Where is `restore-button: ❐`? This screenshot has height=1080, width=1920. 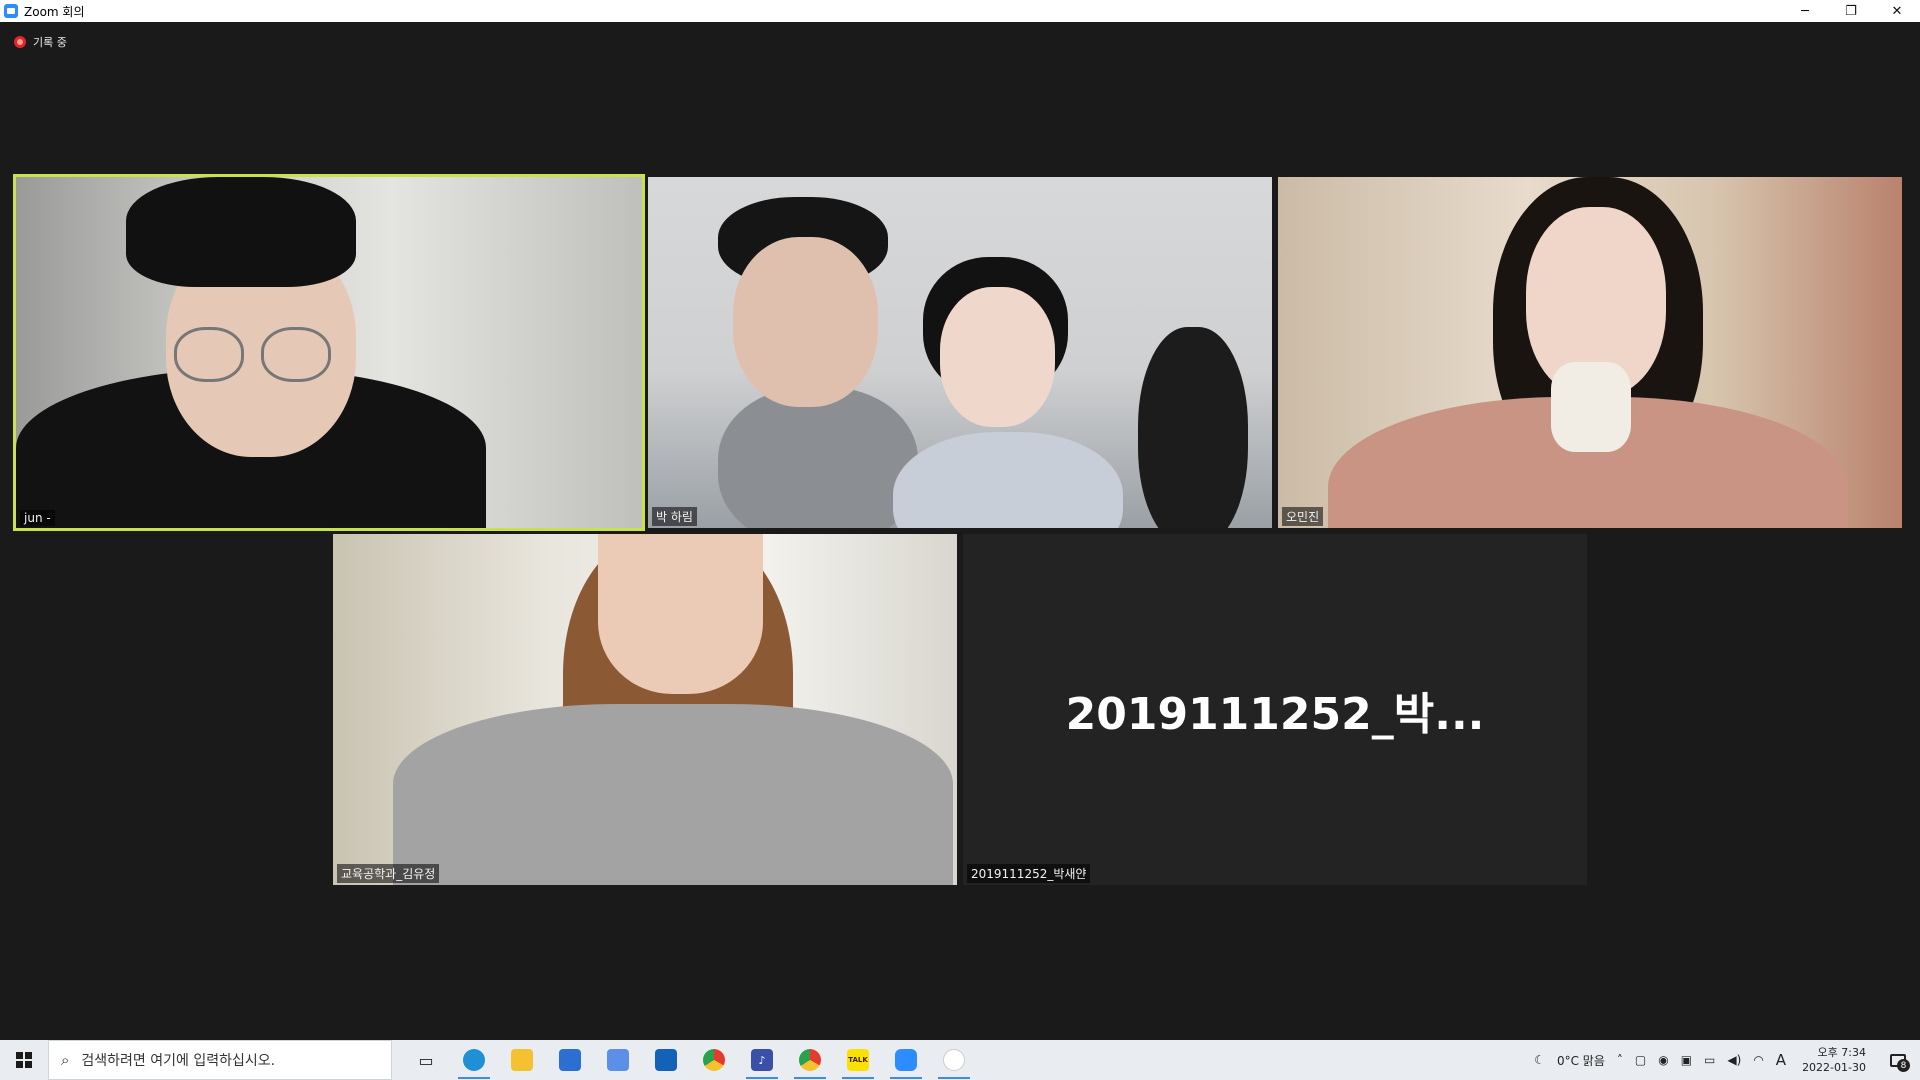
restore-button: ❐ is located at coordinates (1851, 11).